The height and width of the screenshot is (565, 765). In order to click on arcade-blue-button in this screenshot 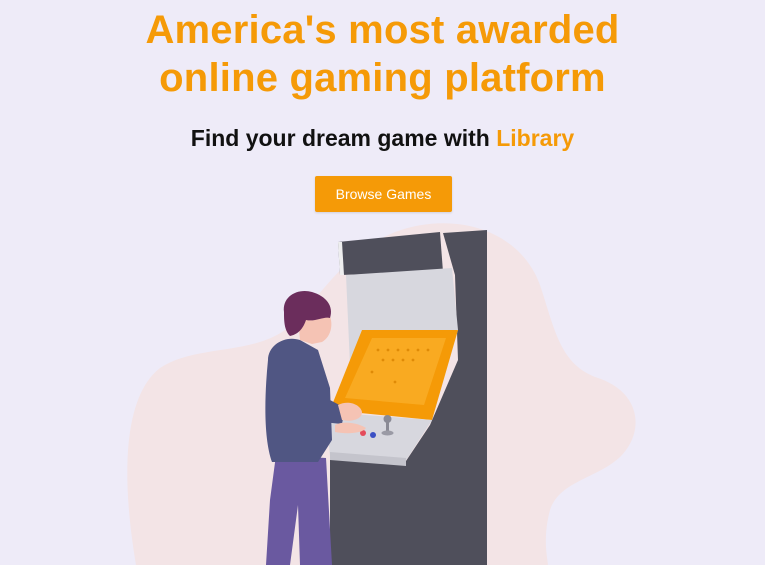, I will do `click(373, 435)`.